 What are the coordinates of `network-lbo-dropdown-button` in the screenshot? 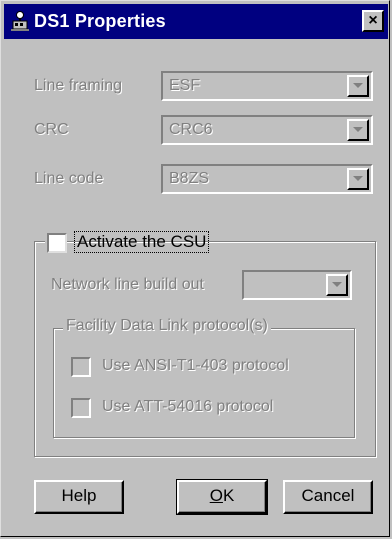 It's located at (337, 285).